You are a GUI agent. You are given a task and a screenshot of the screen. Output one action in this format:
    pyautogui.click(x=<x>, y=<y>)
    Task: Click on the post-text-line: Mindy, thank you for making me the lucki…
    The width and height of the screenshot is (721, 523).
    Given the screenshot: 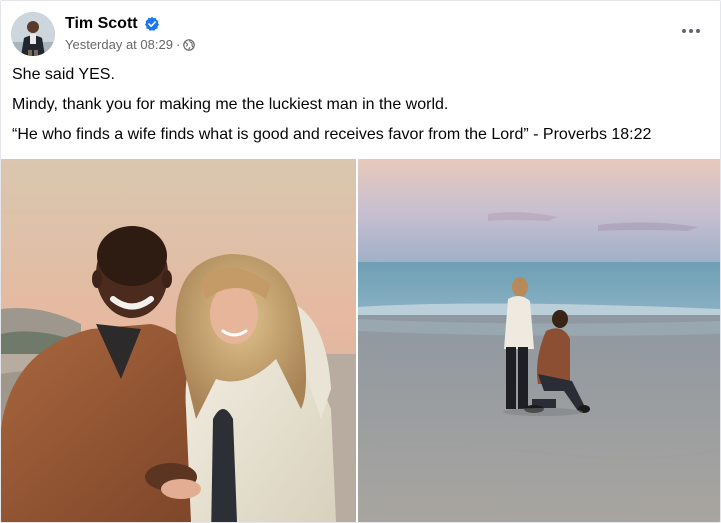 What is the action you would take?
    pyautogui.click(x=230, y=104)
    